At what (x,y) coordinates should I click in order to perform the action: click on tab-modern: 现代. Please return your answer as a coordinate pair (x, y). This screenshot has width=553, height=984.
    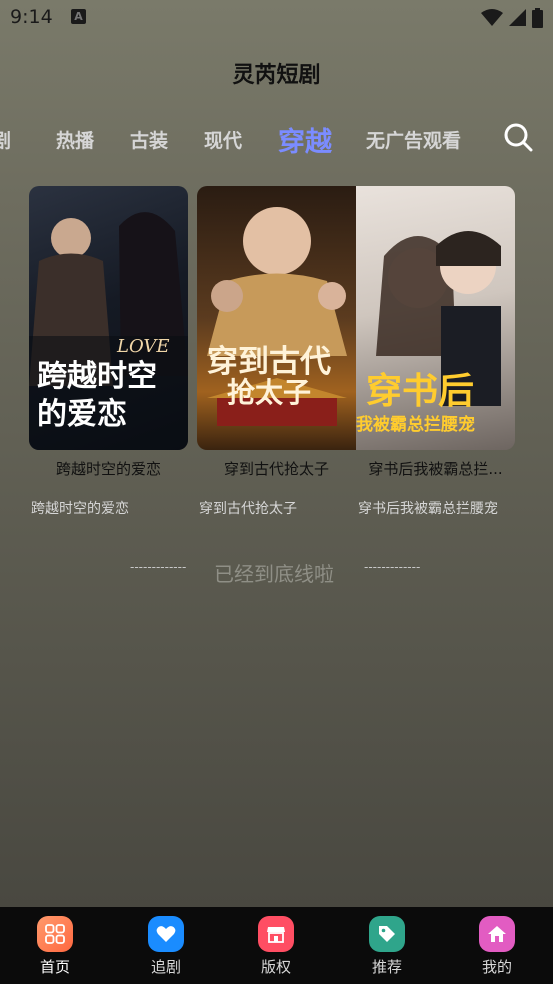
    Looking at the image, I should click on (223, 139).